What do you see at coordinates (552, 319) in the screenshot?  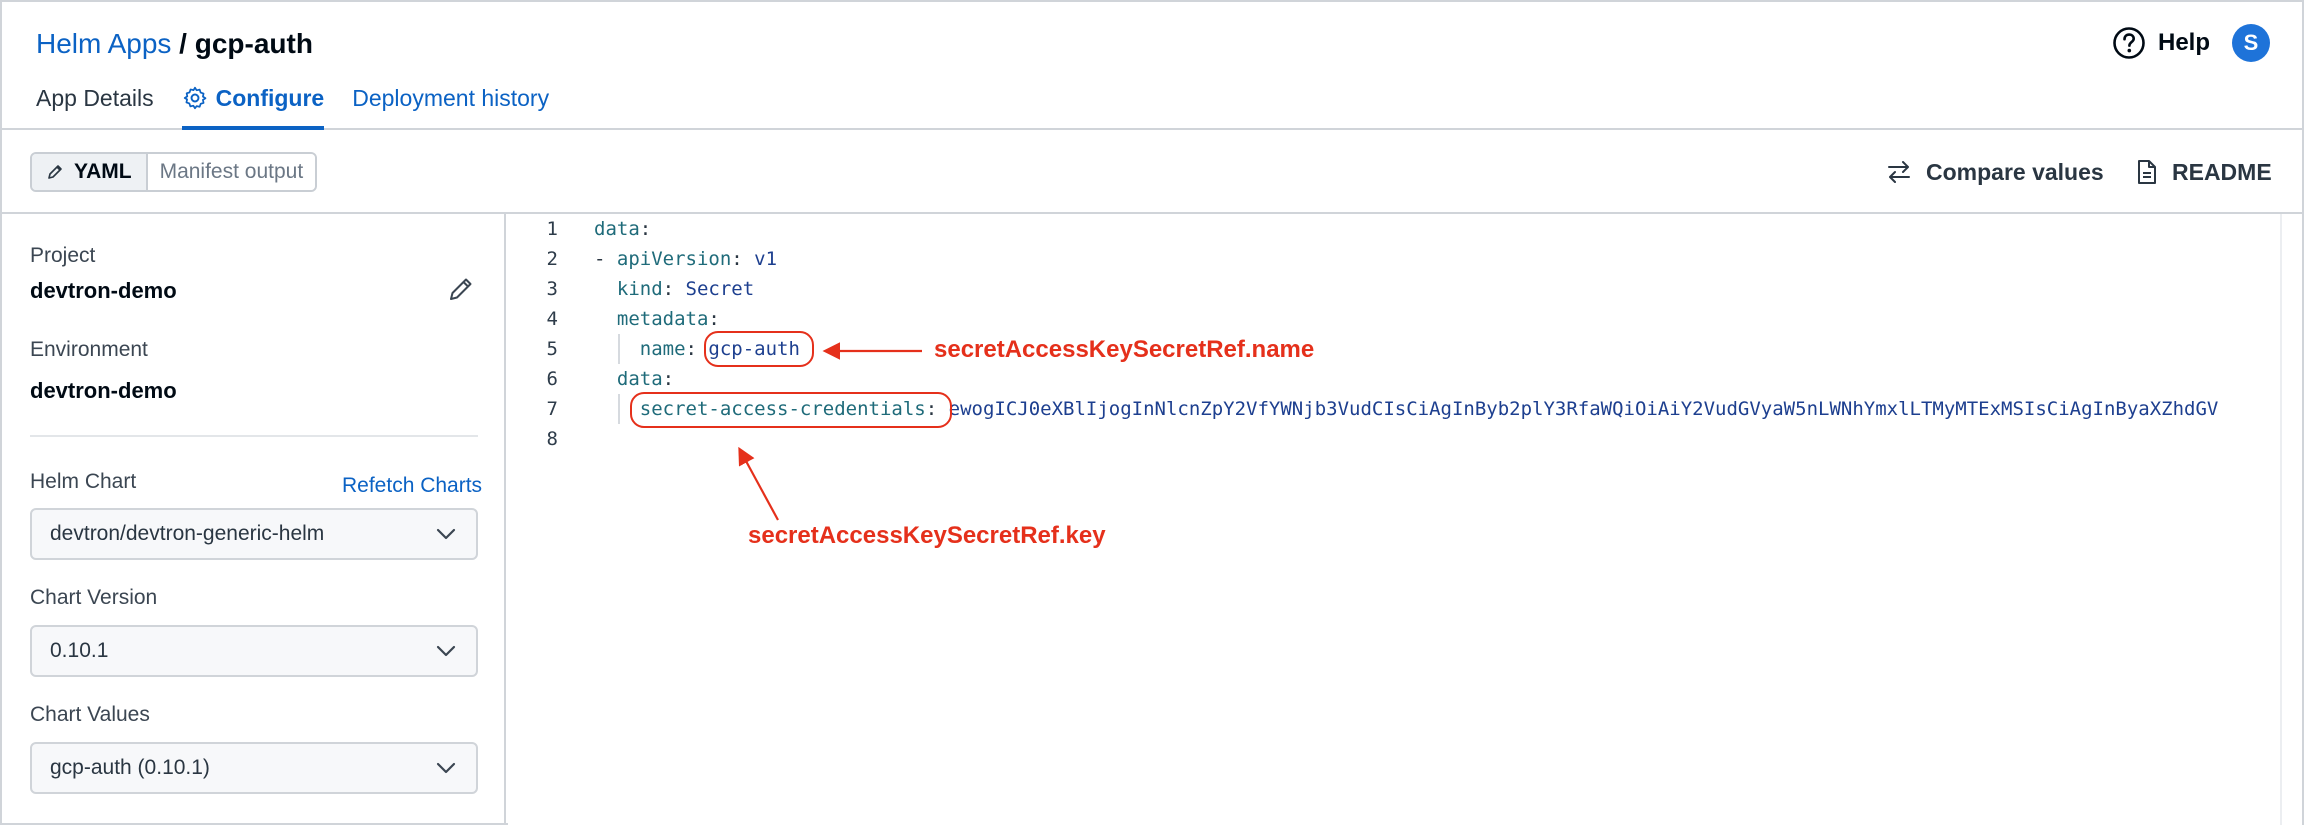 I see `line-number: 4` at bounding box center [552, 319].